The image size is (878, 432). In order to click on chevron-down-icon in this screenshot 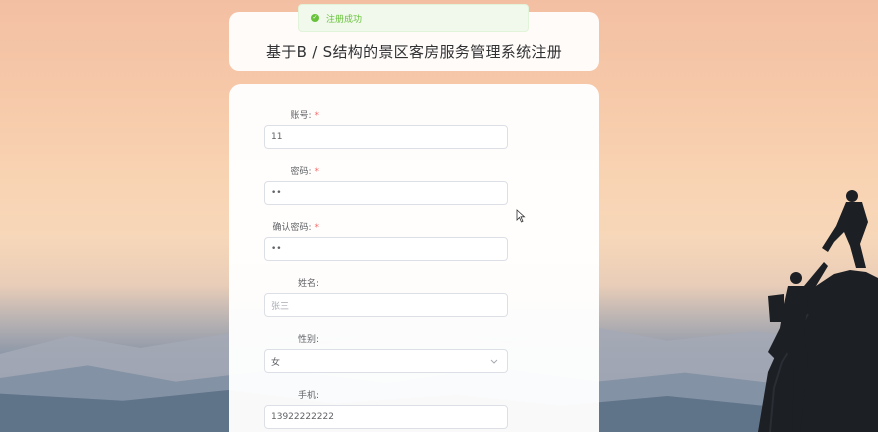, I will do `click(494, 361)`.